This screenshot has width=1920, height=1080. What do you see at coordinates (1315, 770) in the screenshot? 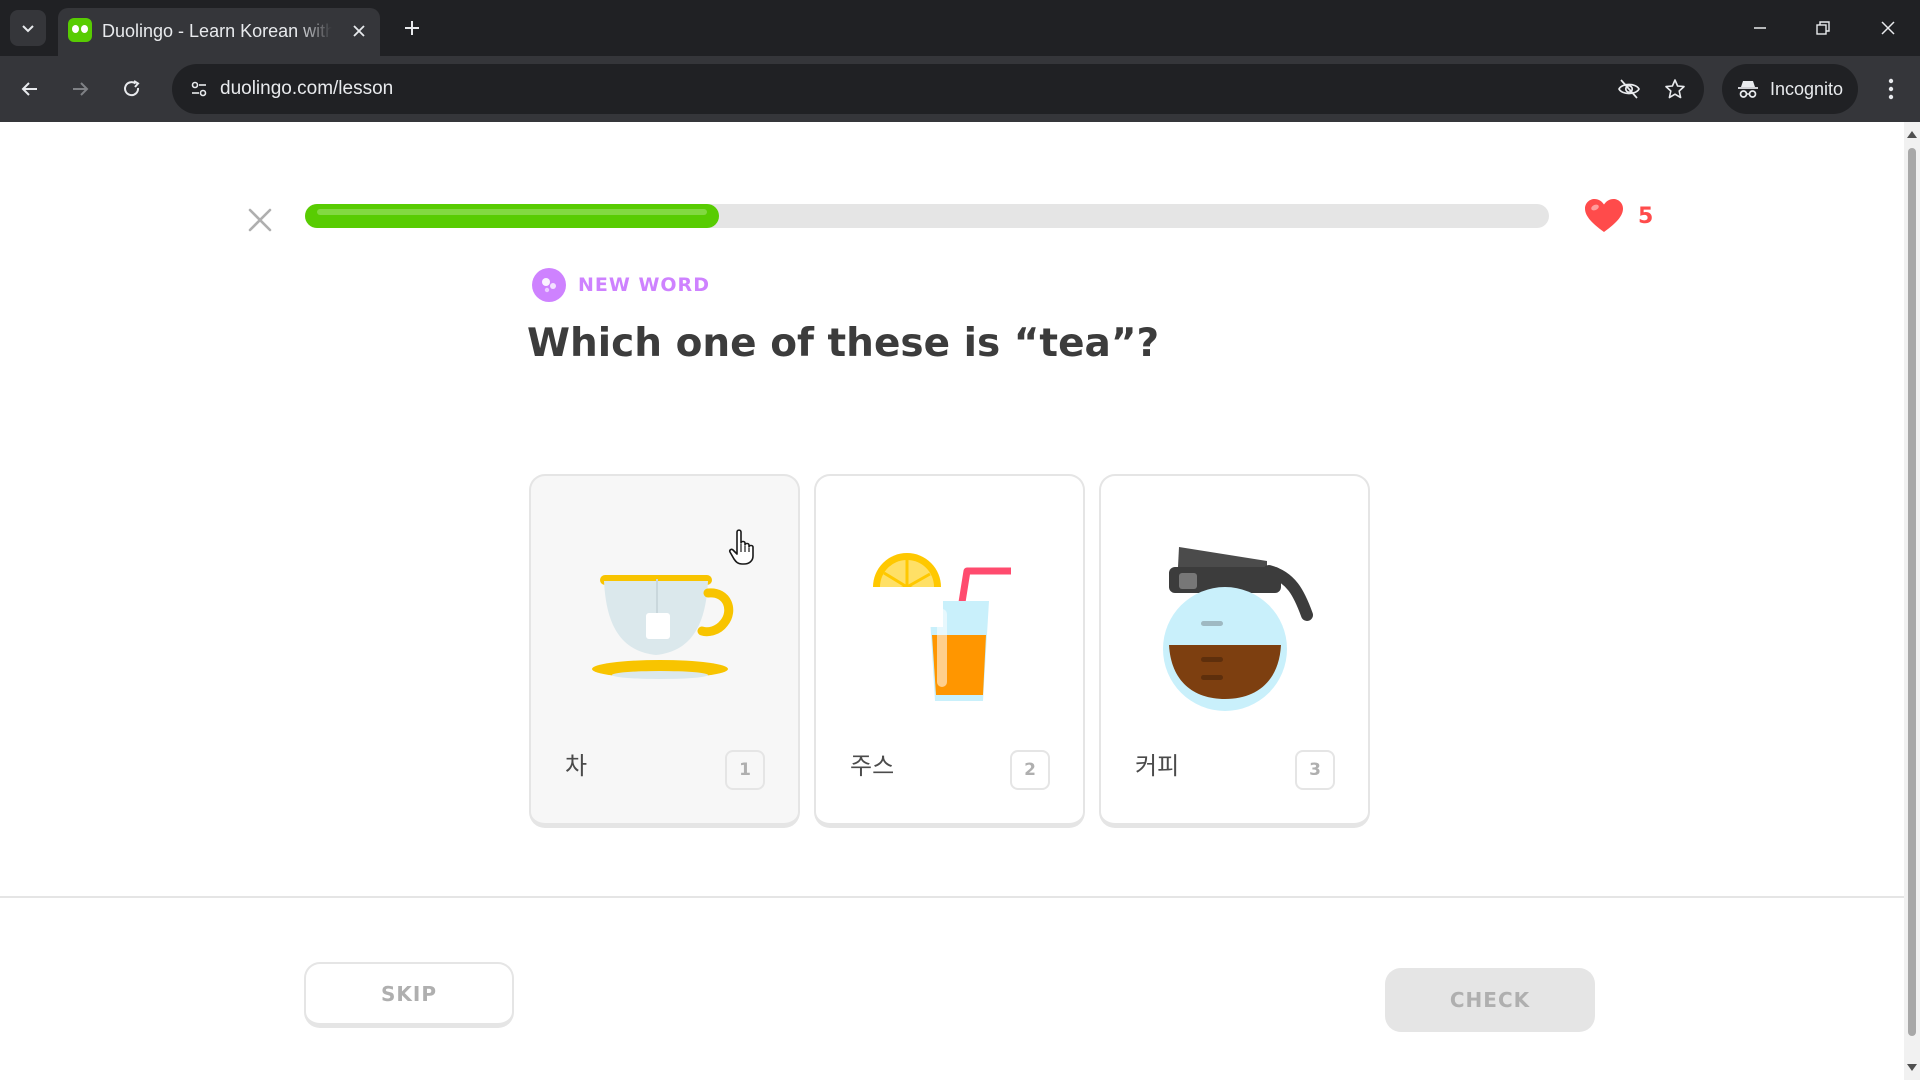
I see `choice-shortcut-key: 3` at bounding box center [1315, 770].